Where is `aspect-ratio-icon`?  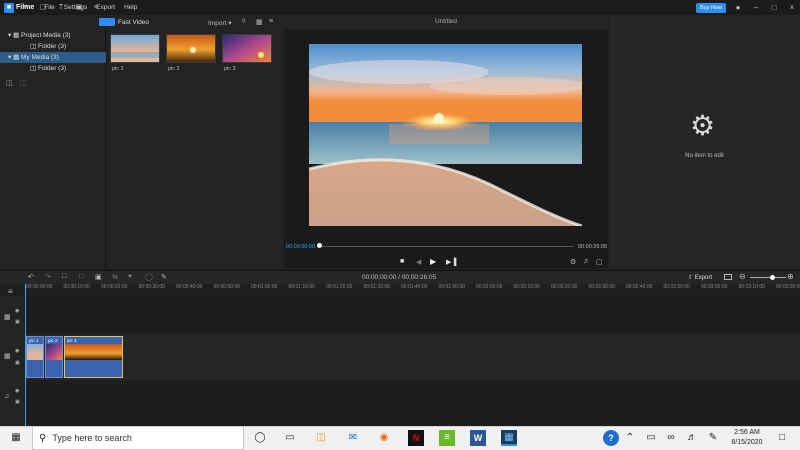 aspect-ratio-icon is located at coordinates (728, 277).